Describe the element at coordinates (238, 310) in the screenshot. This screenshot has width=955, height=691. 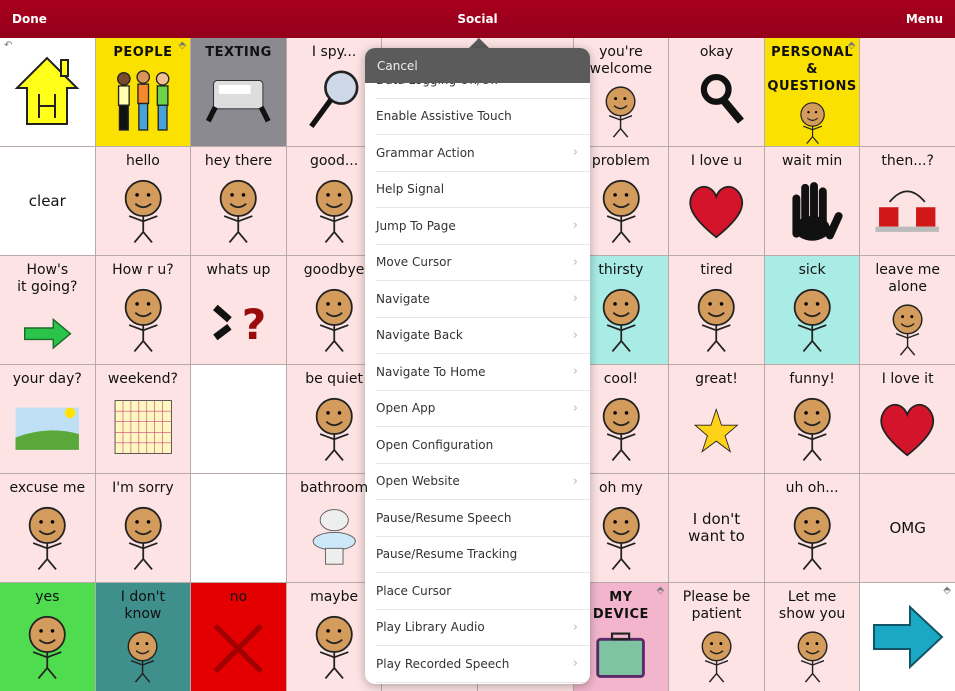
I see `symbol-button-whats-up: whats up?` at that location.